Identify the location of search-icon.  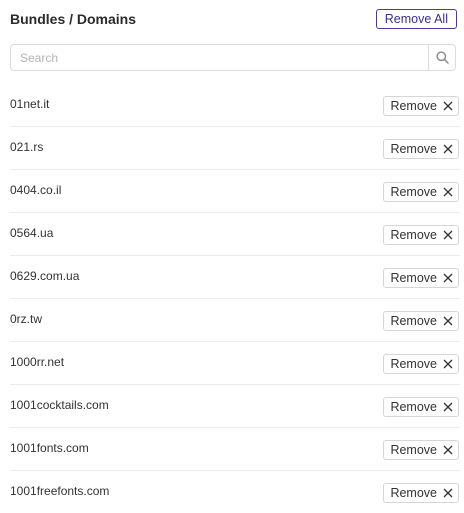
(442, 57).